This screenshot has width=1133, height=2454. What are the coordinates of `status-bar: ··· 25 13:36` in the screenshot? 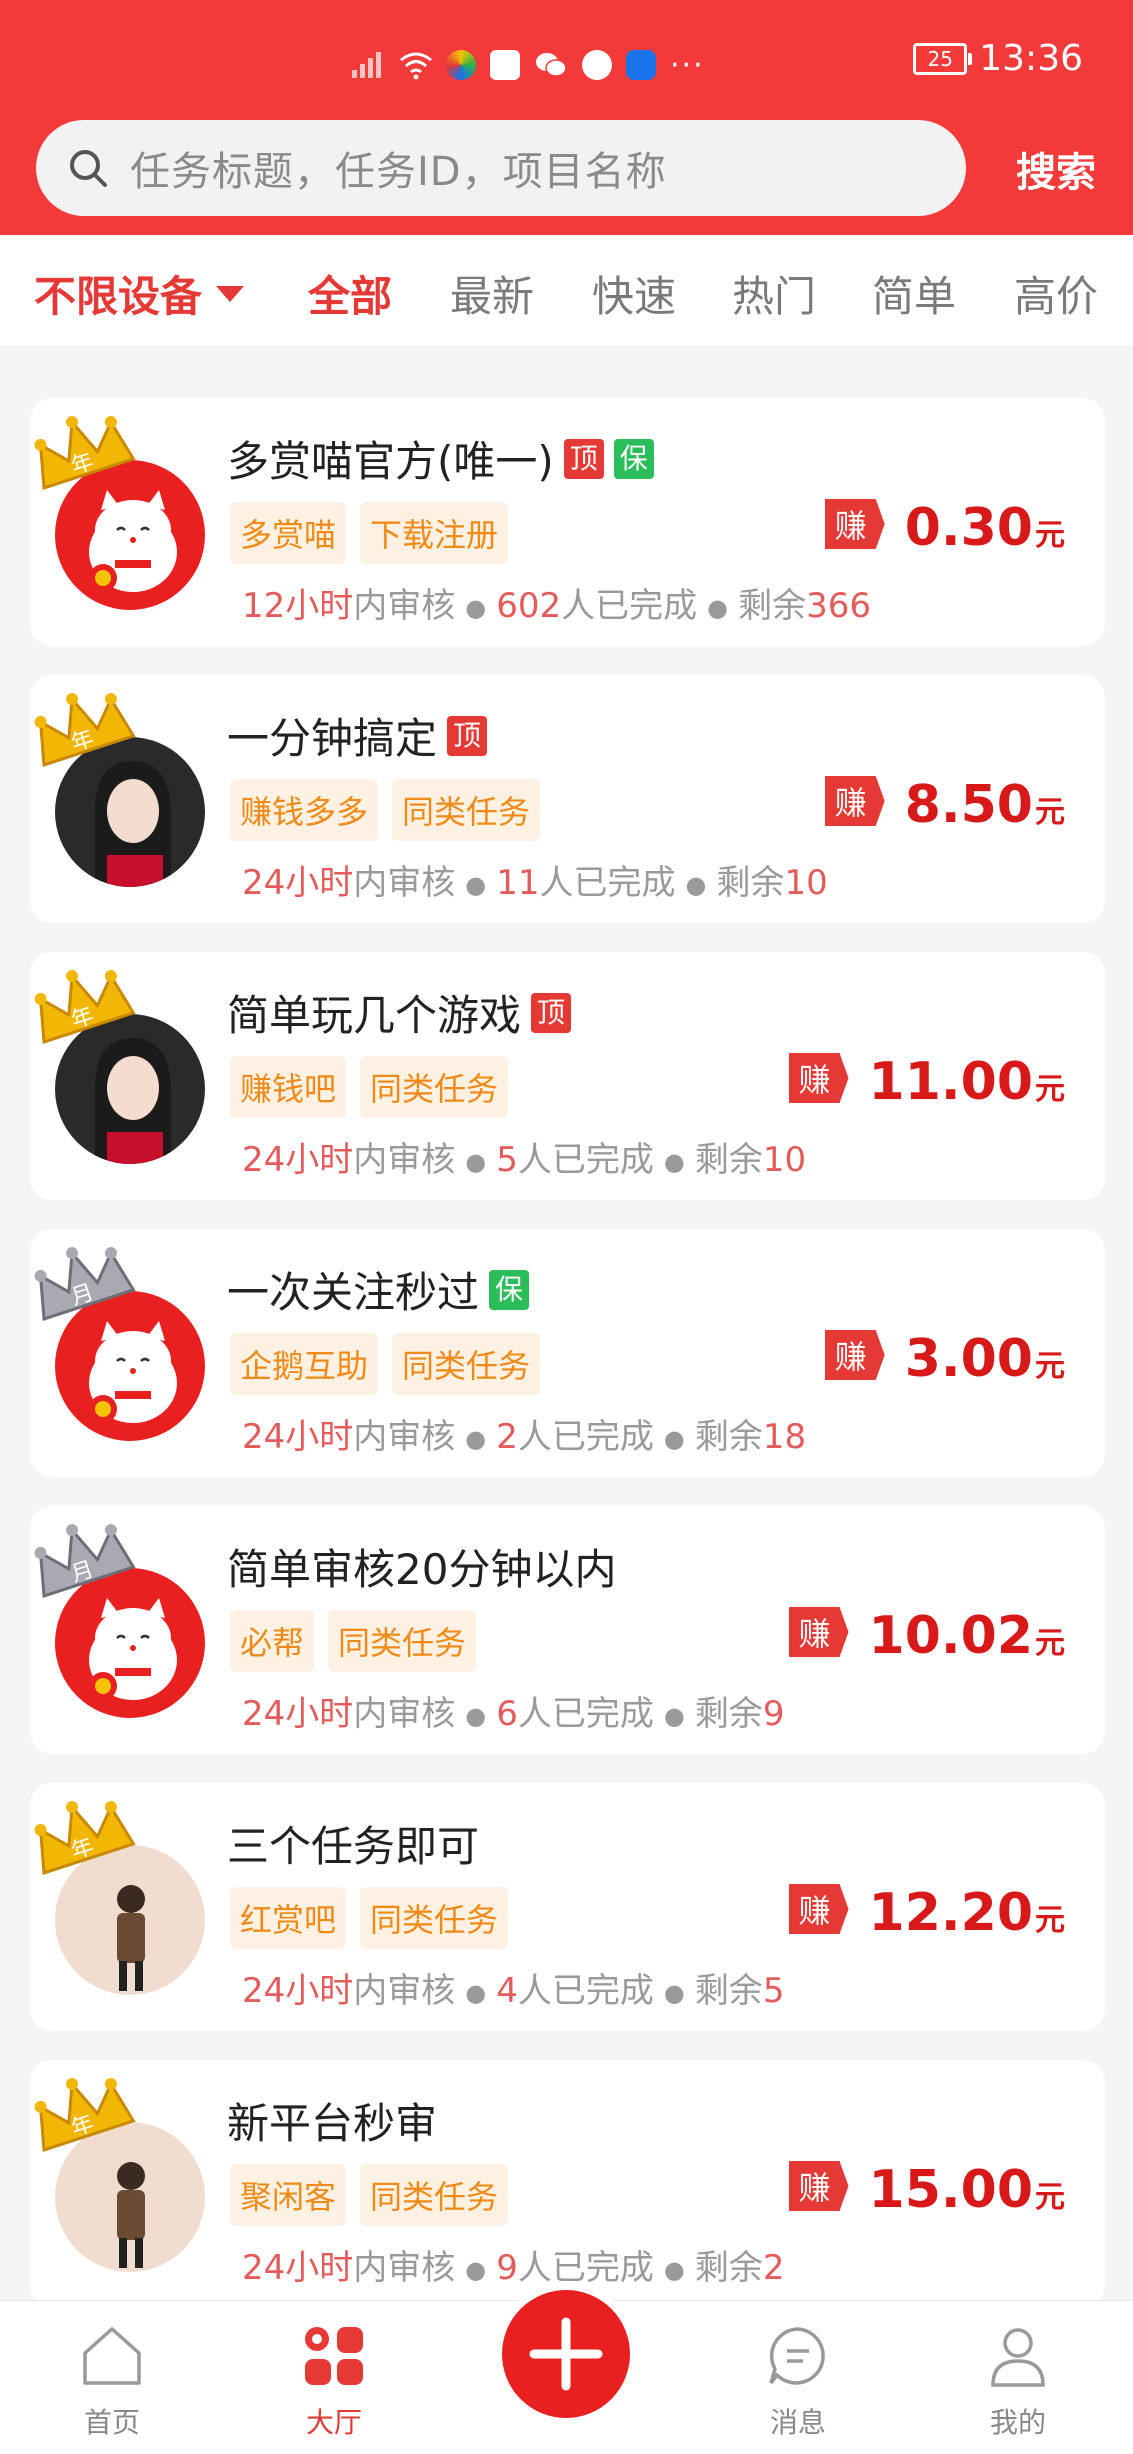 It's located at (566, 60).